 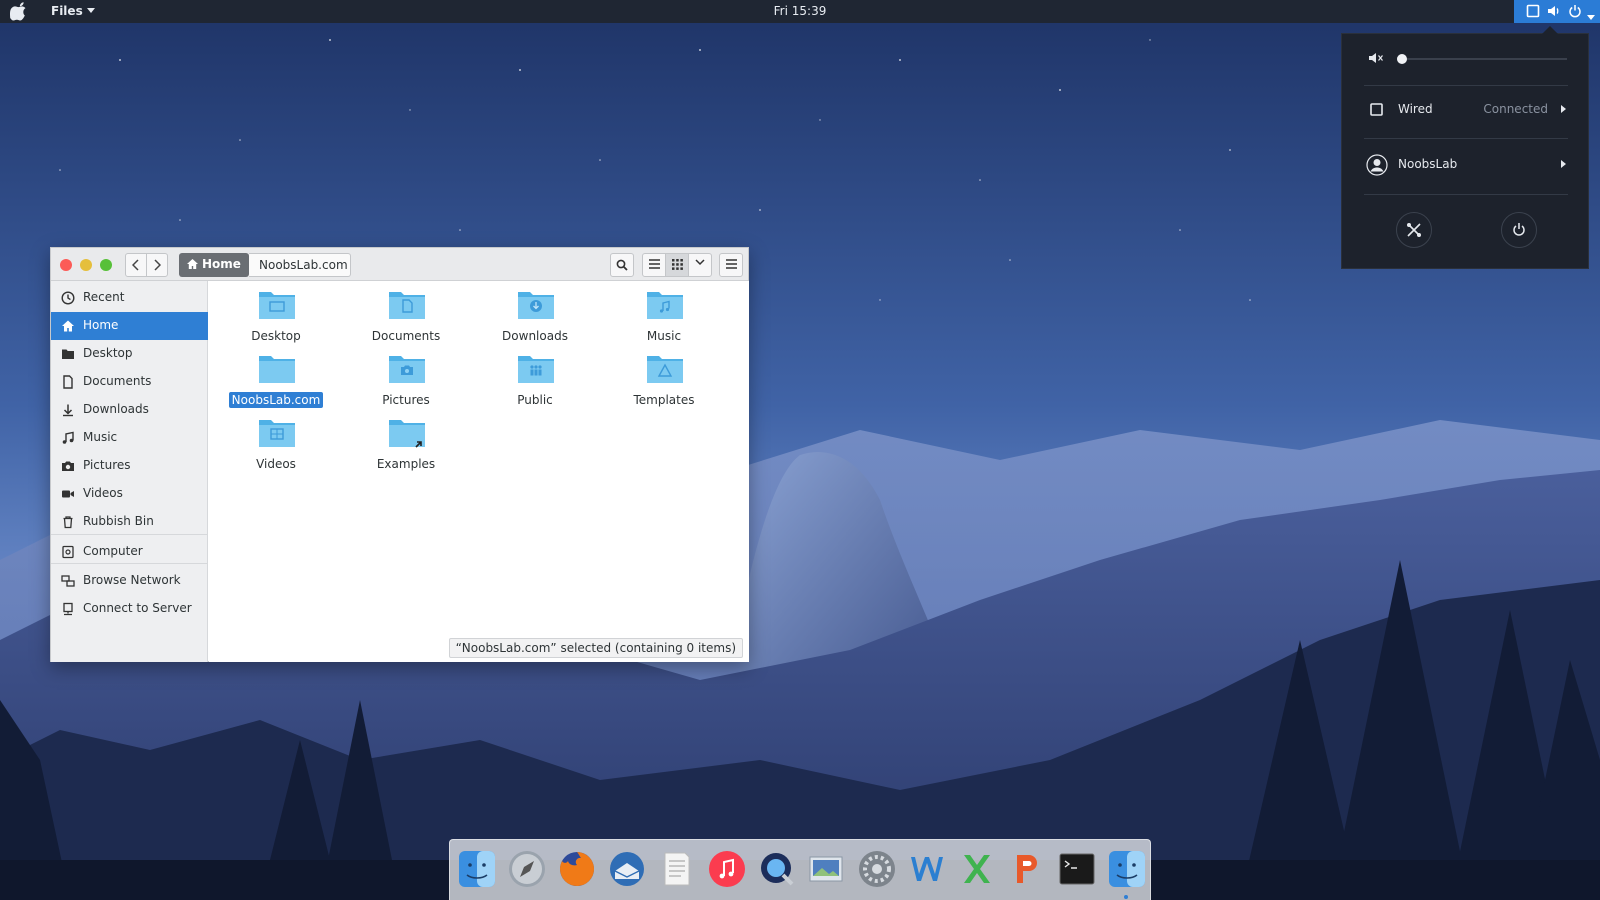 What do you see at coordinates (627, 869) in the screenshot?
I see `thunderbird-icon` at bounding box center [627, 869].